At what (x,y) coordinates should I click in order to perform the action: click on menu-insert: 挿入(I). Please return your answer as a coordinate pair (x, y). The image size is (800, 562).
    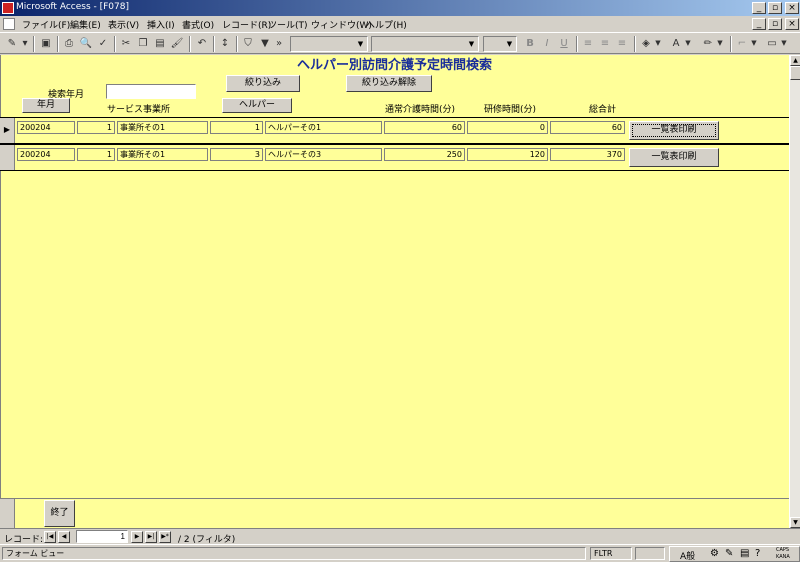
    Looking at the image, I should click on (161, 24).